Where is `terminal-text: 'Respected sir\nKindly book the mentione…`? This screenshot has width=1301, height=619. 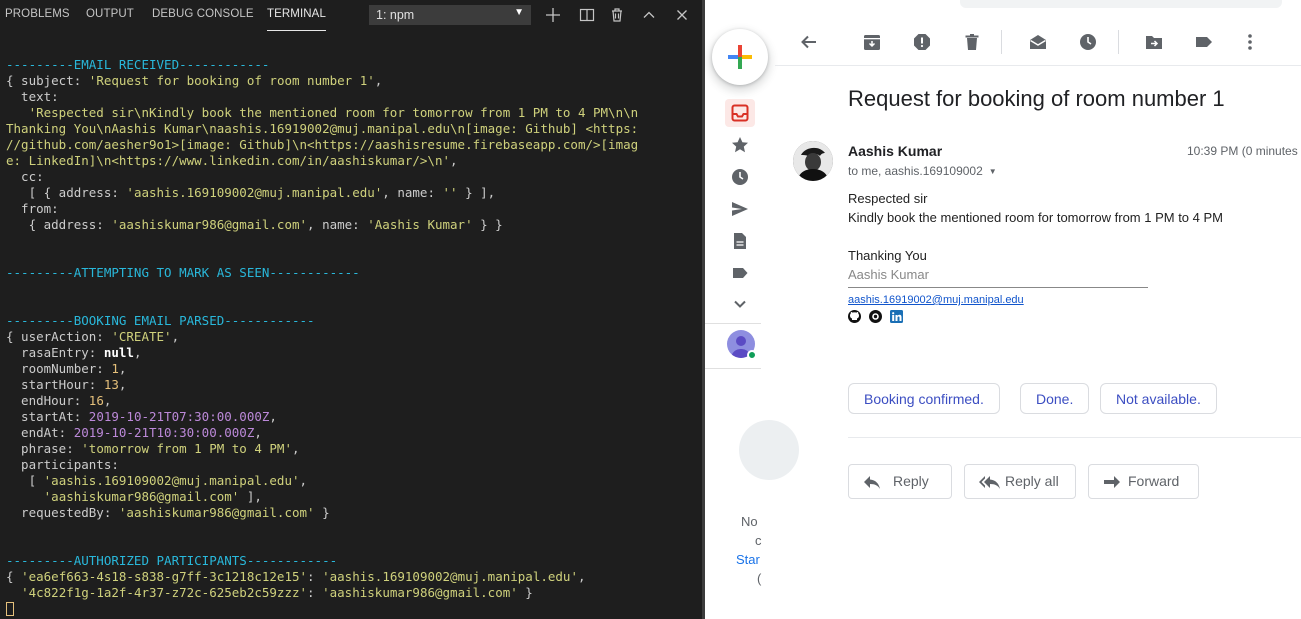
terminal-text: 'Respected sir\nKindly book the mentione… is located at coordinates (322, 112).